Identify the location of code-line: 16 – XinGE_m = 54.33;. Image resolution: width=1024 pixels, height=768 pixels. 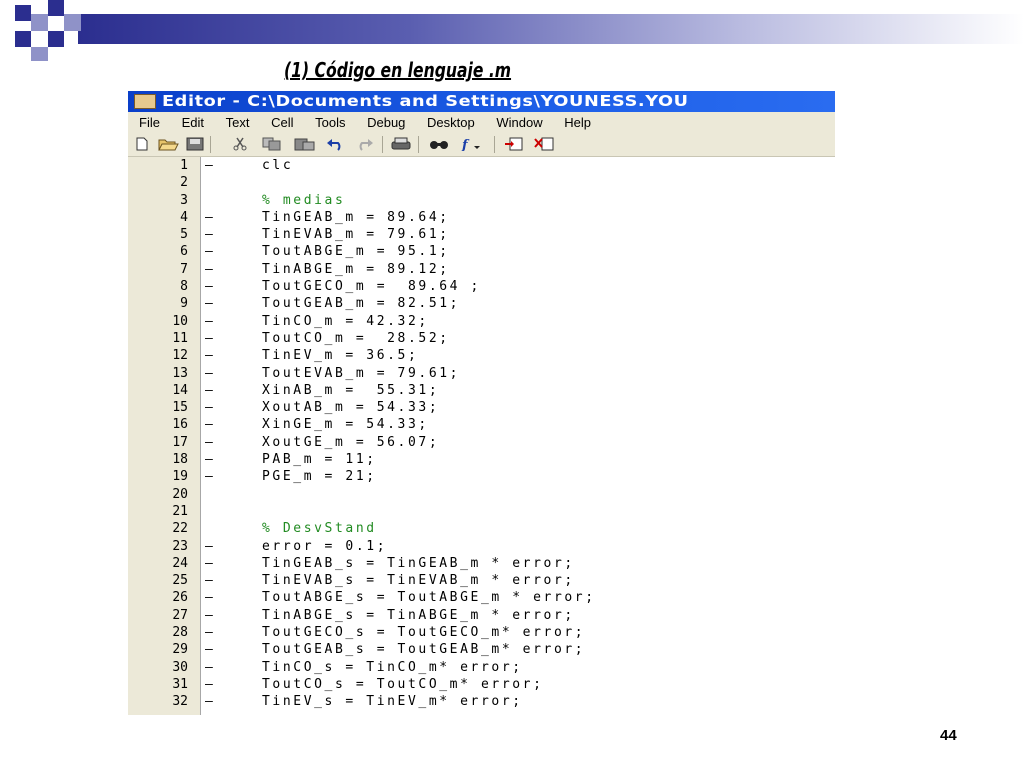
(481, 424).